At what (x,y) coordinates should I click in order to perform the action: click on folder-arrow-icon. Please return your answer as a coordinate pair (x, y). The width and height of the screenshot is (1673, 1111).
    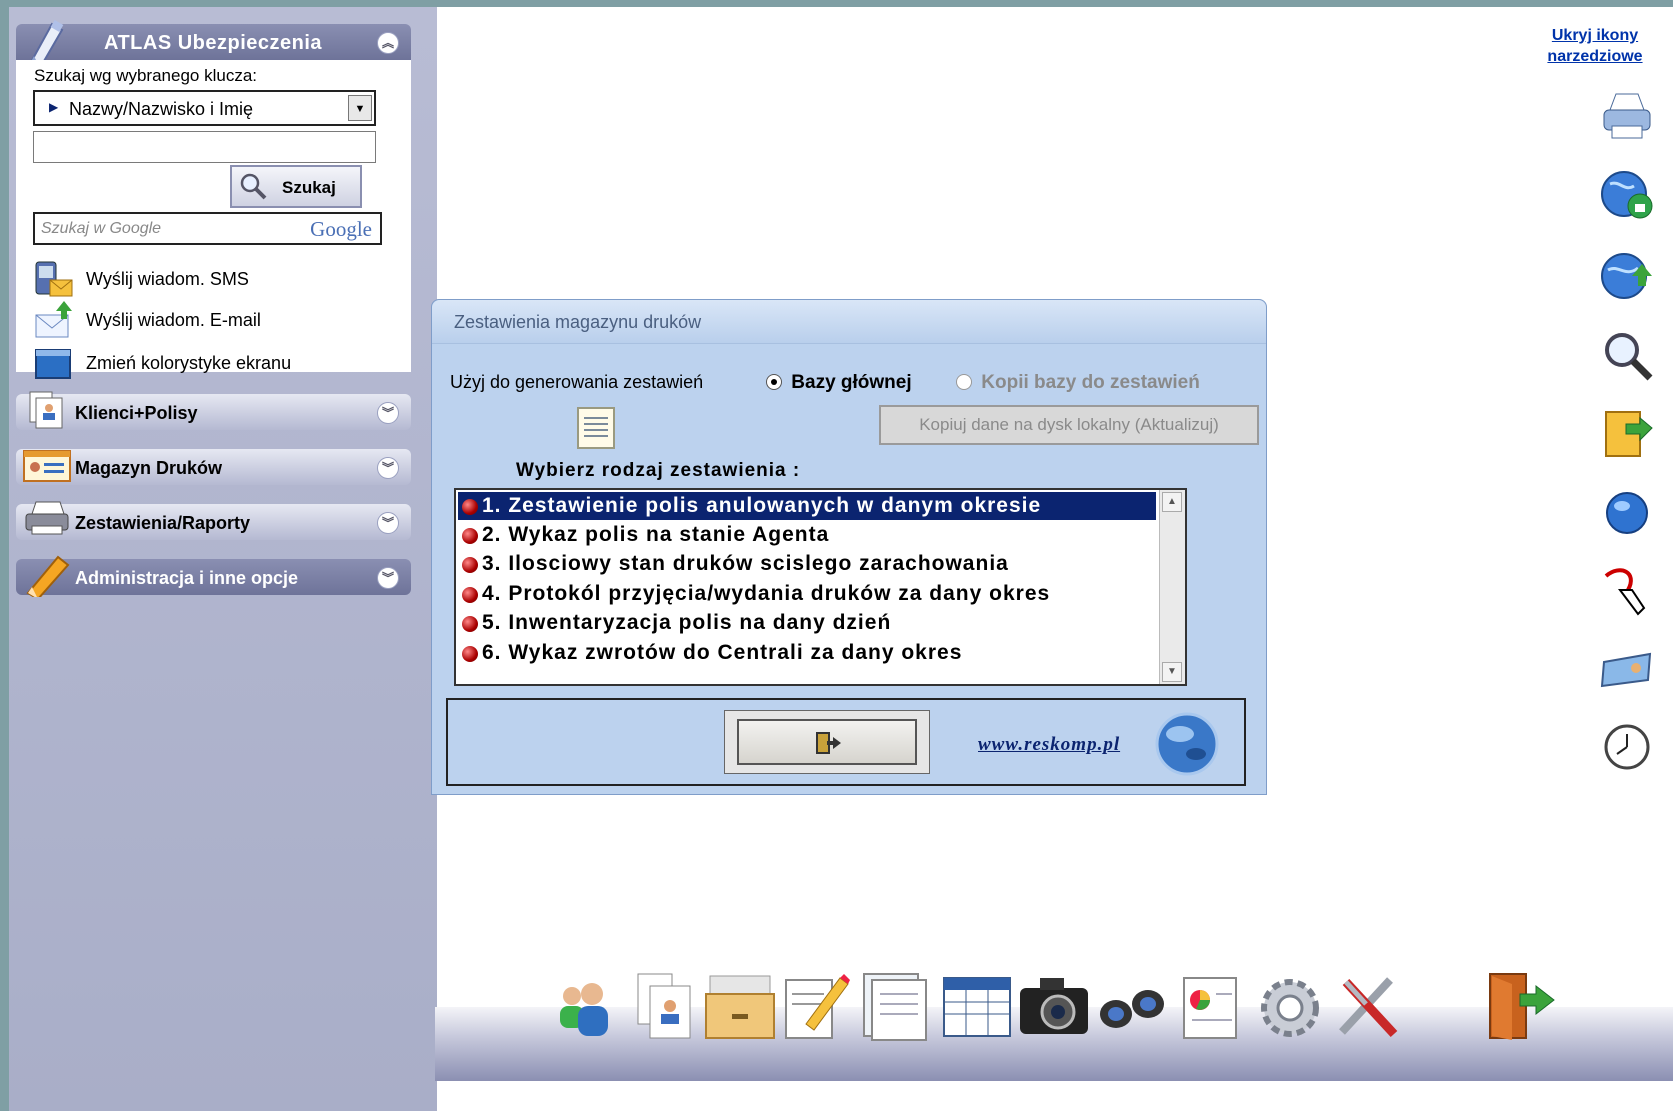
    Looking at the image, I should click on (1627, 433).